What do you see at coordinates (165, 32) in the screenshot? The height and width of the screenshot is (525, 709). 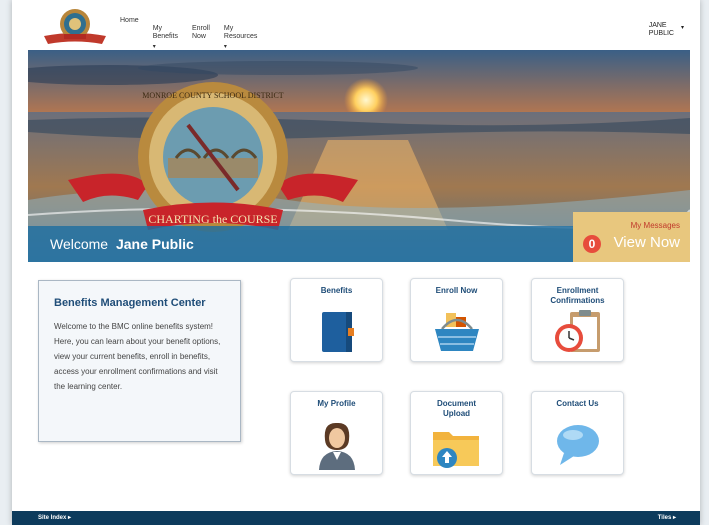 I see `nav-my-benefits-label: My Benefits` at bounding box center [165, 32].